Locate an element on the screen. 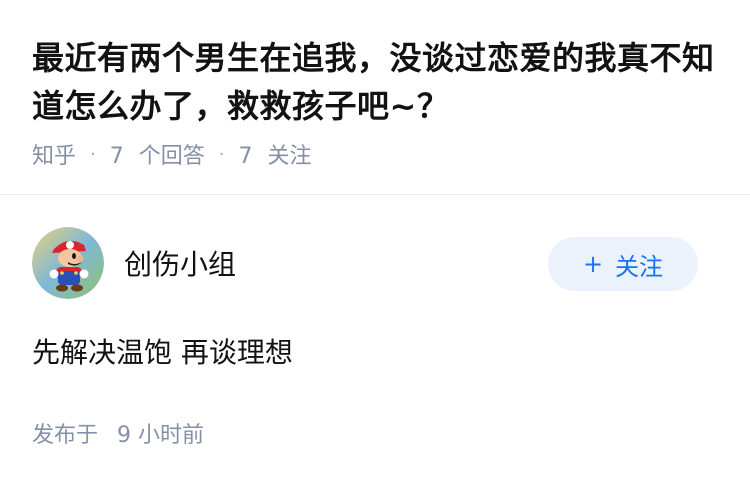 This screenshot has width=750, height=484. plus-icon: + is located at coordinates (593, 264).